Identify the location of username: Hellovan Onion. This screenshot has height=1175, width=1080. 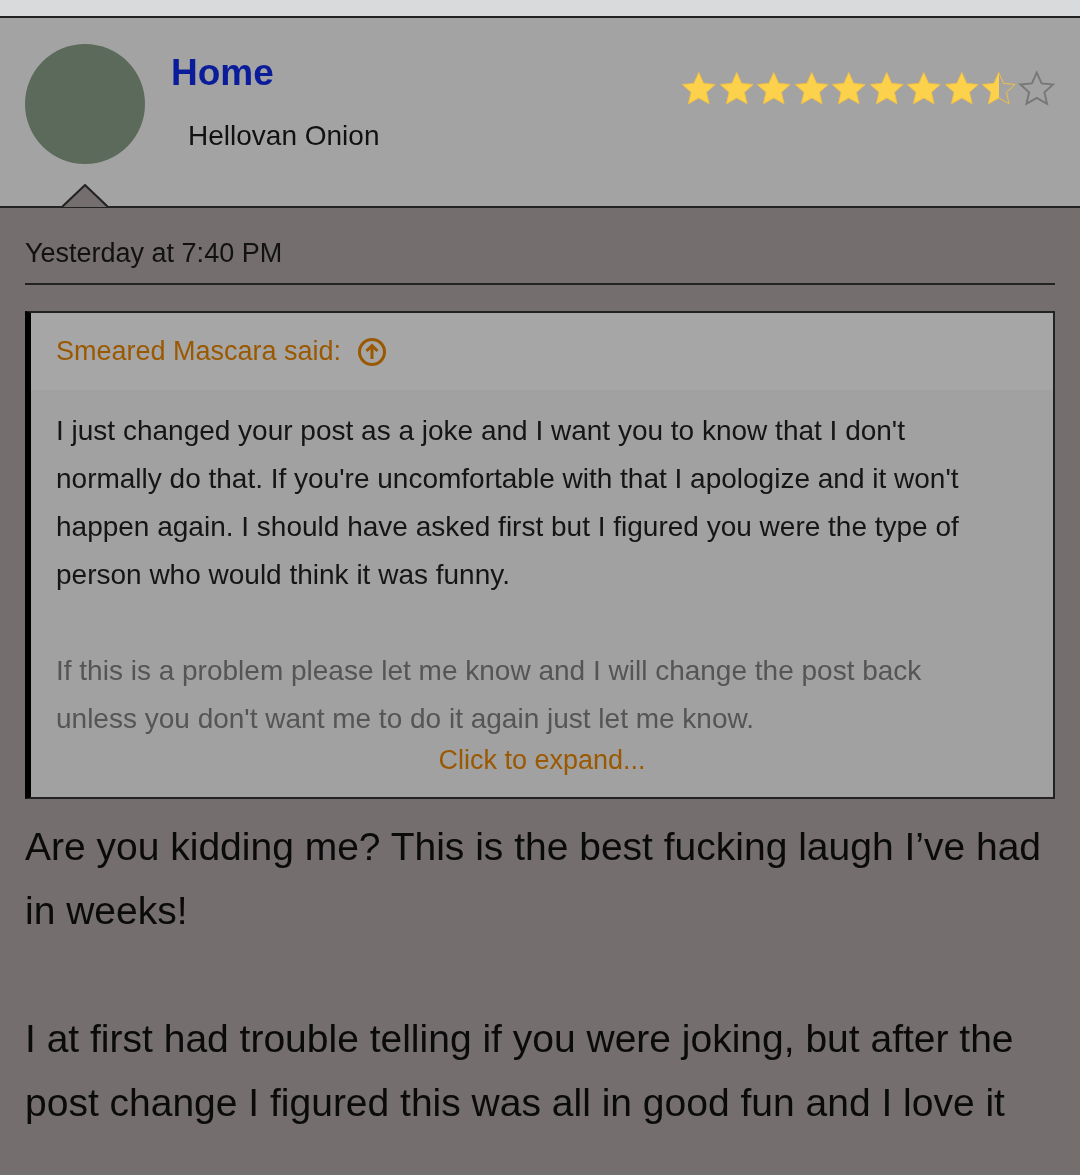
(284, 136).